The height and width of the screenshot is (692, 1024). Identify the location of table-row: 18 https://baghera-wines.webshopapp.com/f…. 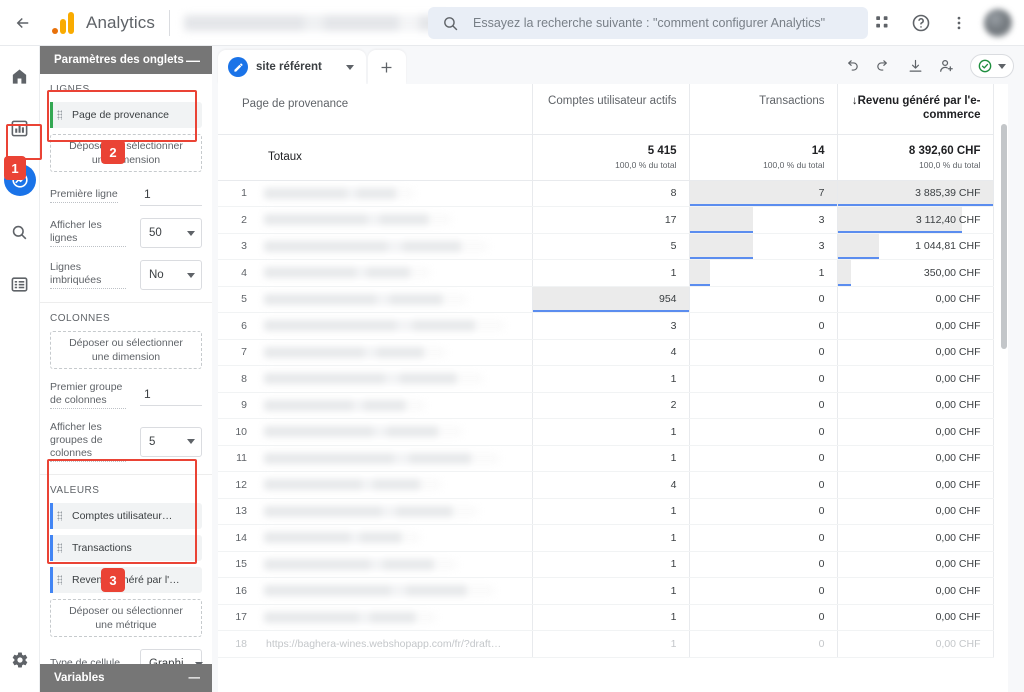
(606, 644).